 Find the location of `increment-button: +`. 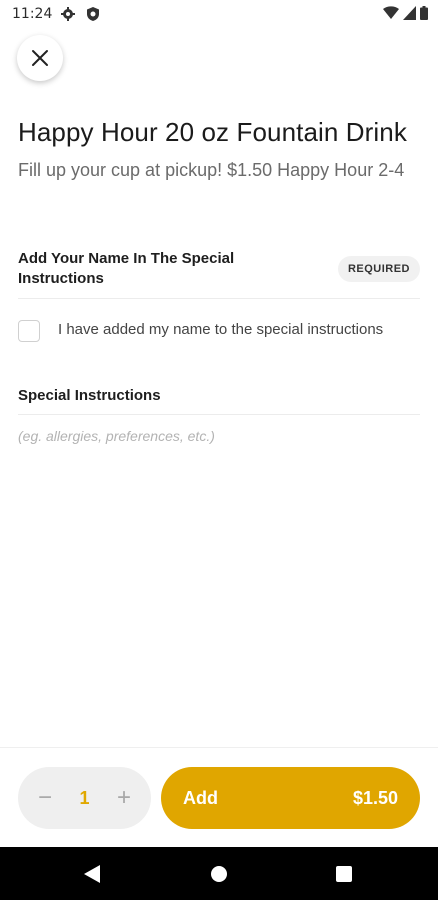

increment-button: + is located at coordinates (124, 798).